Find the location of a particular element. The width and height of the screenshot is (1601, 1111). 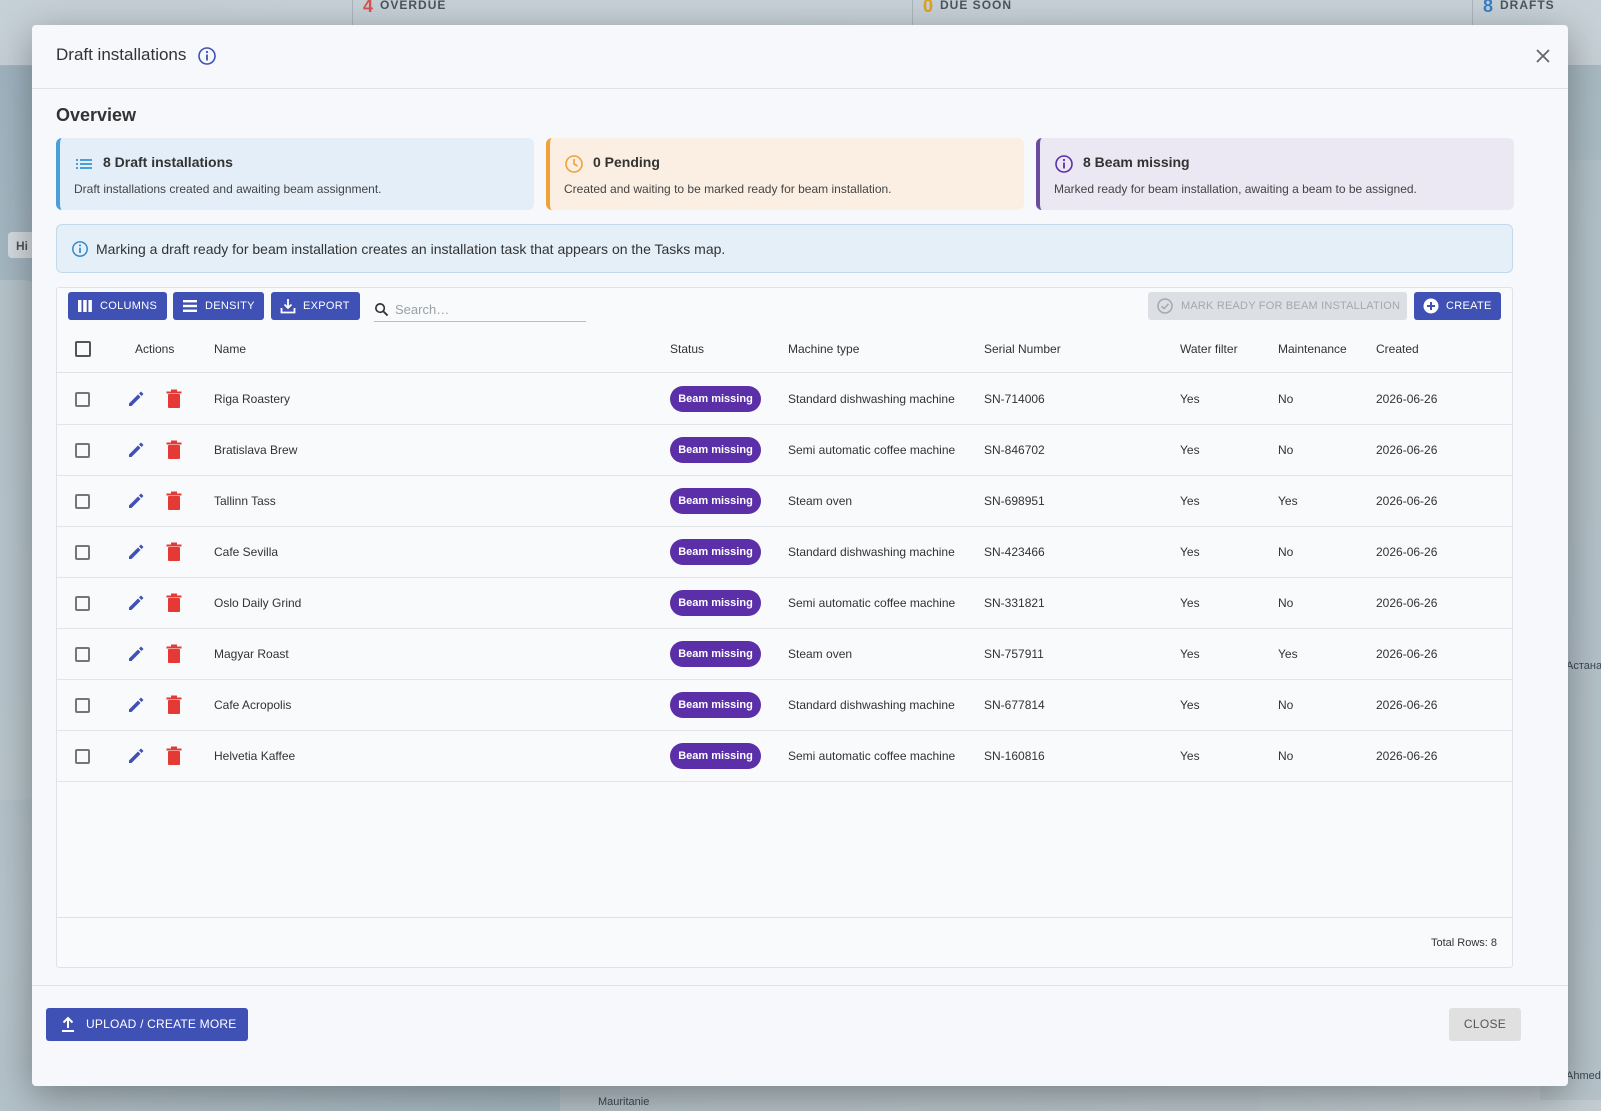

cell-serial: SN-331821 is located at coordinates (1014, 603).